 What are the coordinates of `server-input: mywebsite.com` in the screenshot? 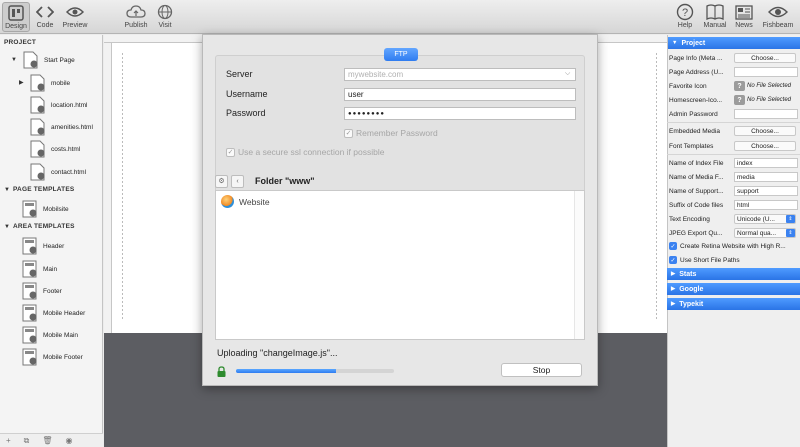 It's located at (460, 74).